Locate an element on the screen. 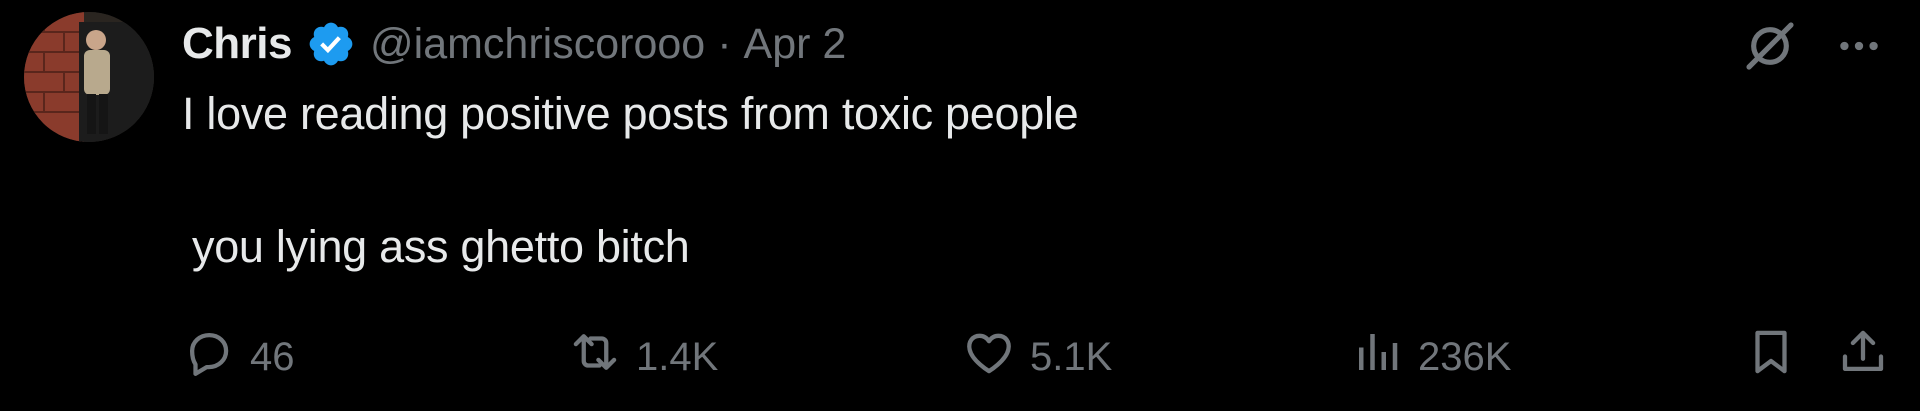  views-button: 236K is located at coordinates (1430, 357).